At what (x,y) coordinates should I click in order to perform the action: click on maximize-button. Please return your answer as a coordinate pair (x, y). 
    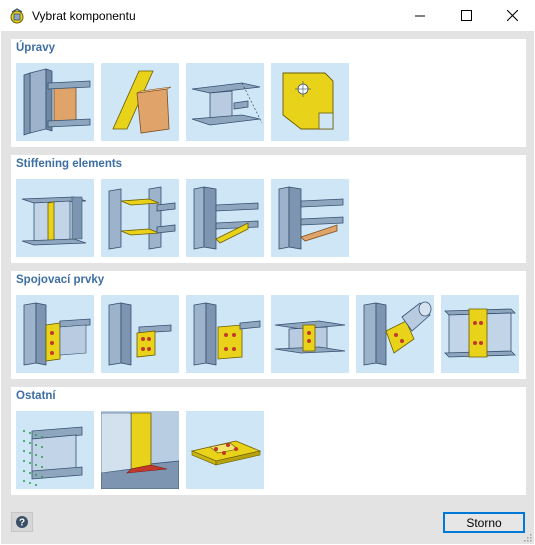
    Looking at the image, I should click on (466, 15).